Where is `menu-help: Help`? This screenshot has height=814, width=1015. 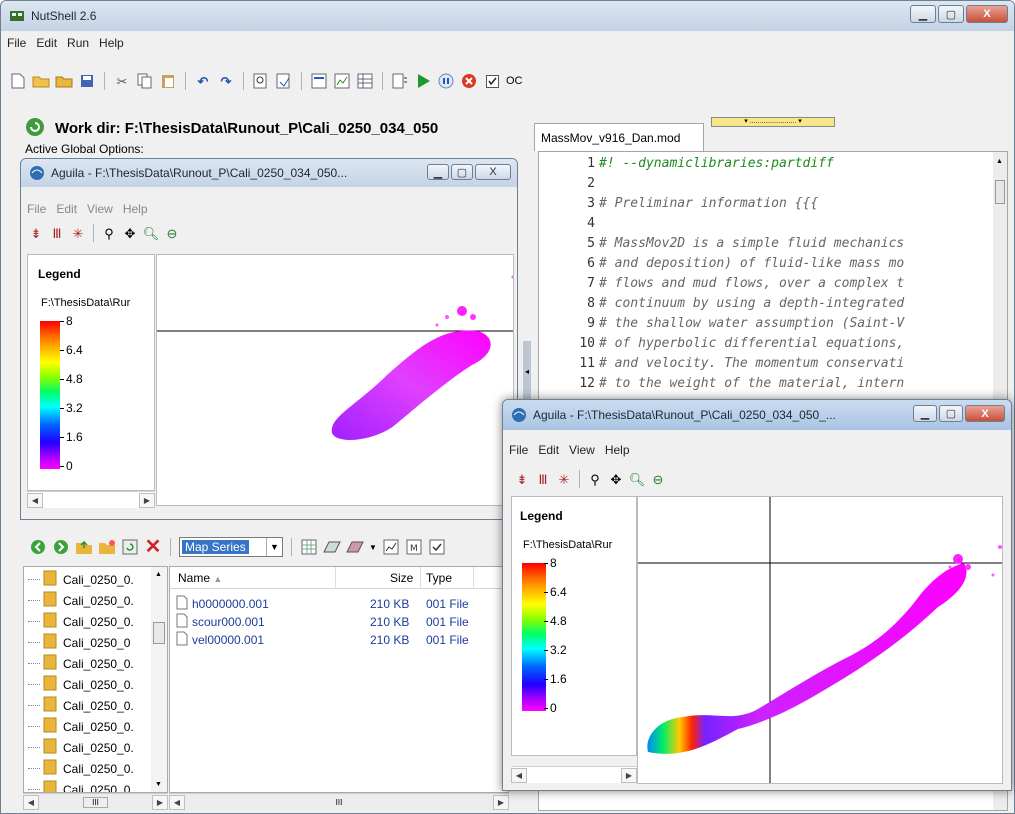 menu-help: Help is located at coordinates (111, 43).